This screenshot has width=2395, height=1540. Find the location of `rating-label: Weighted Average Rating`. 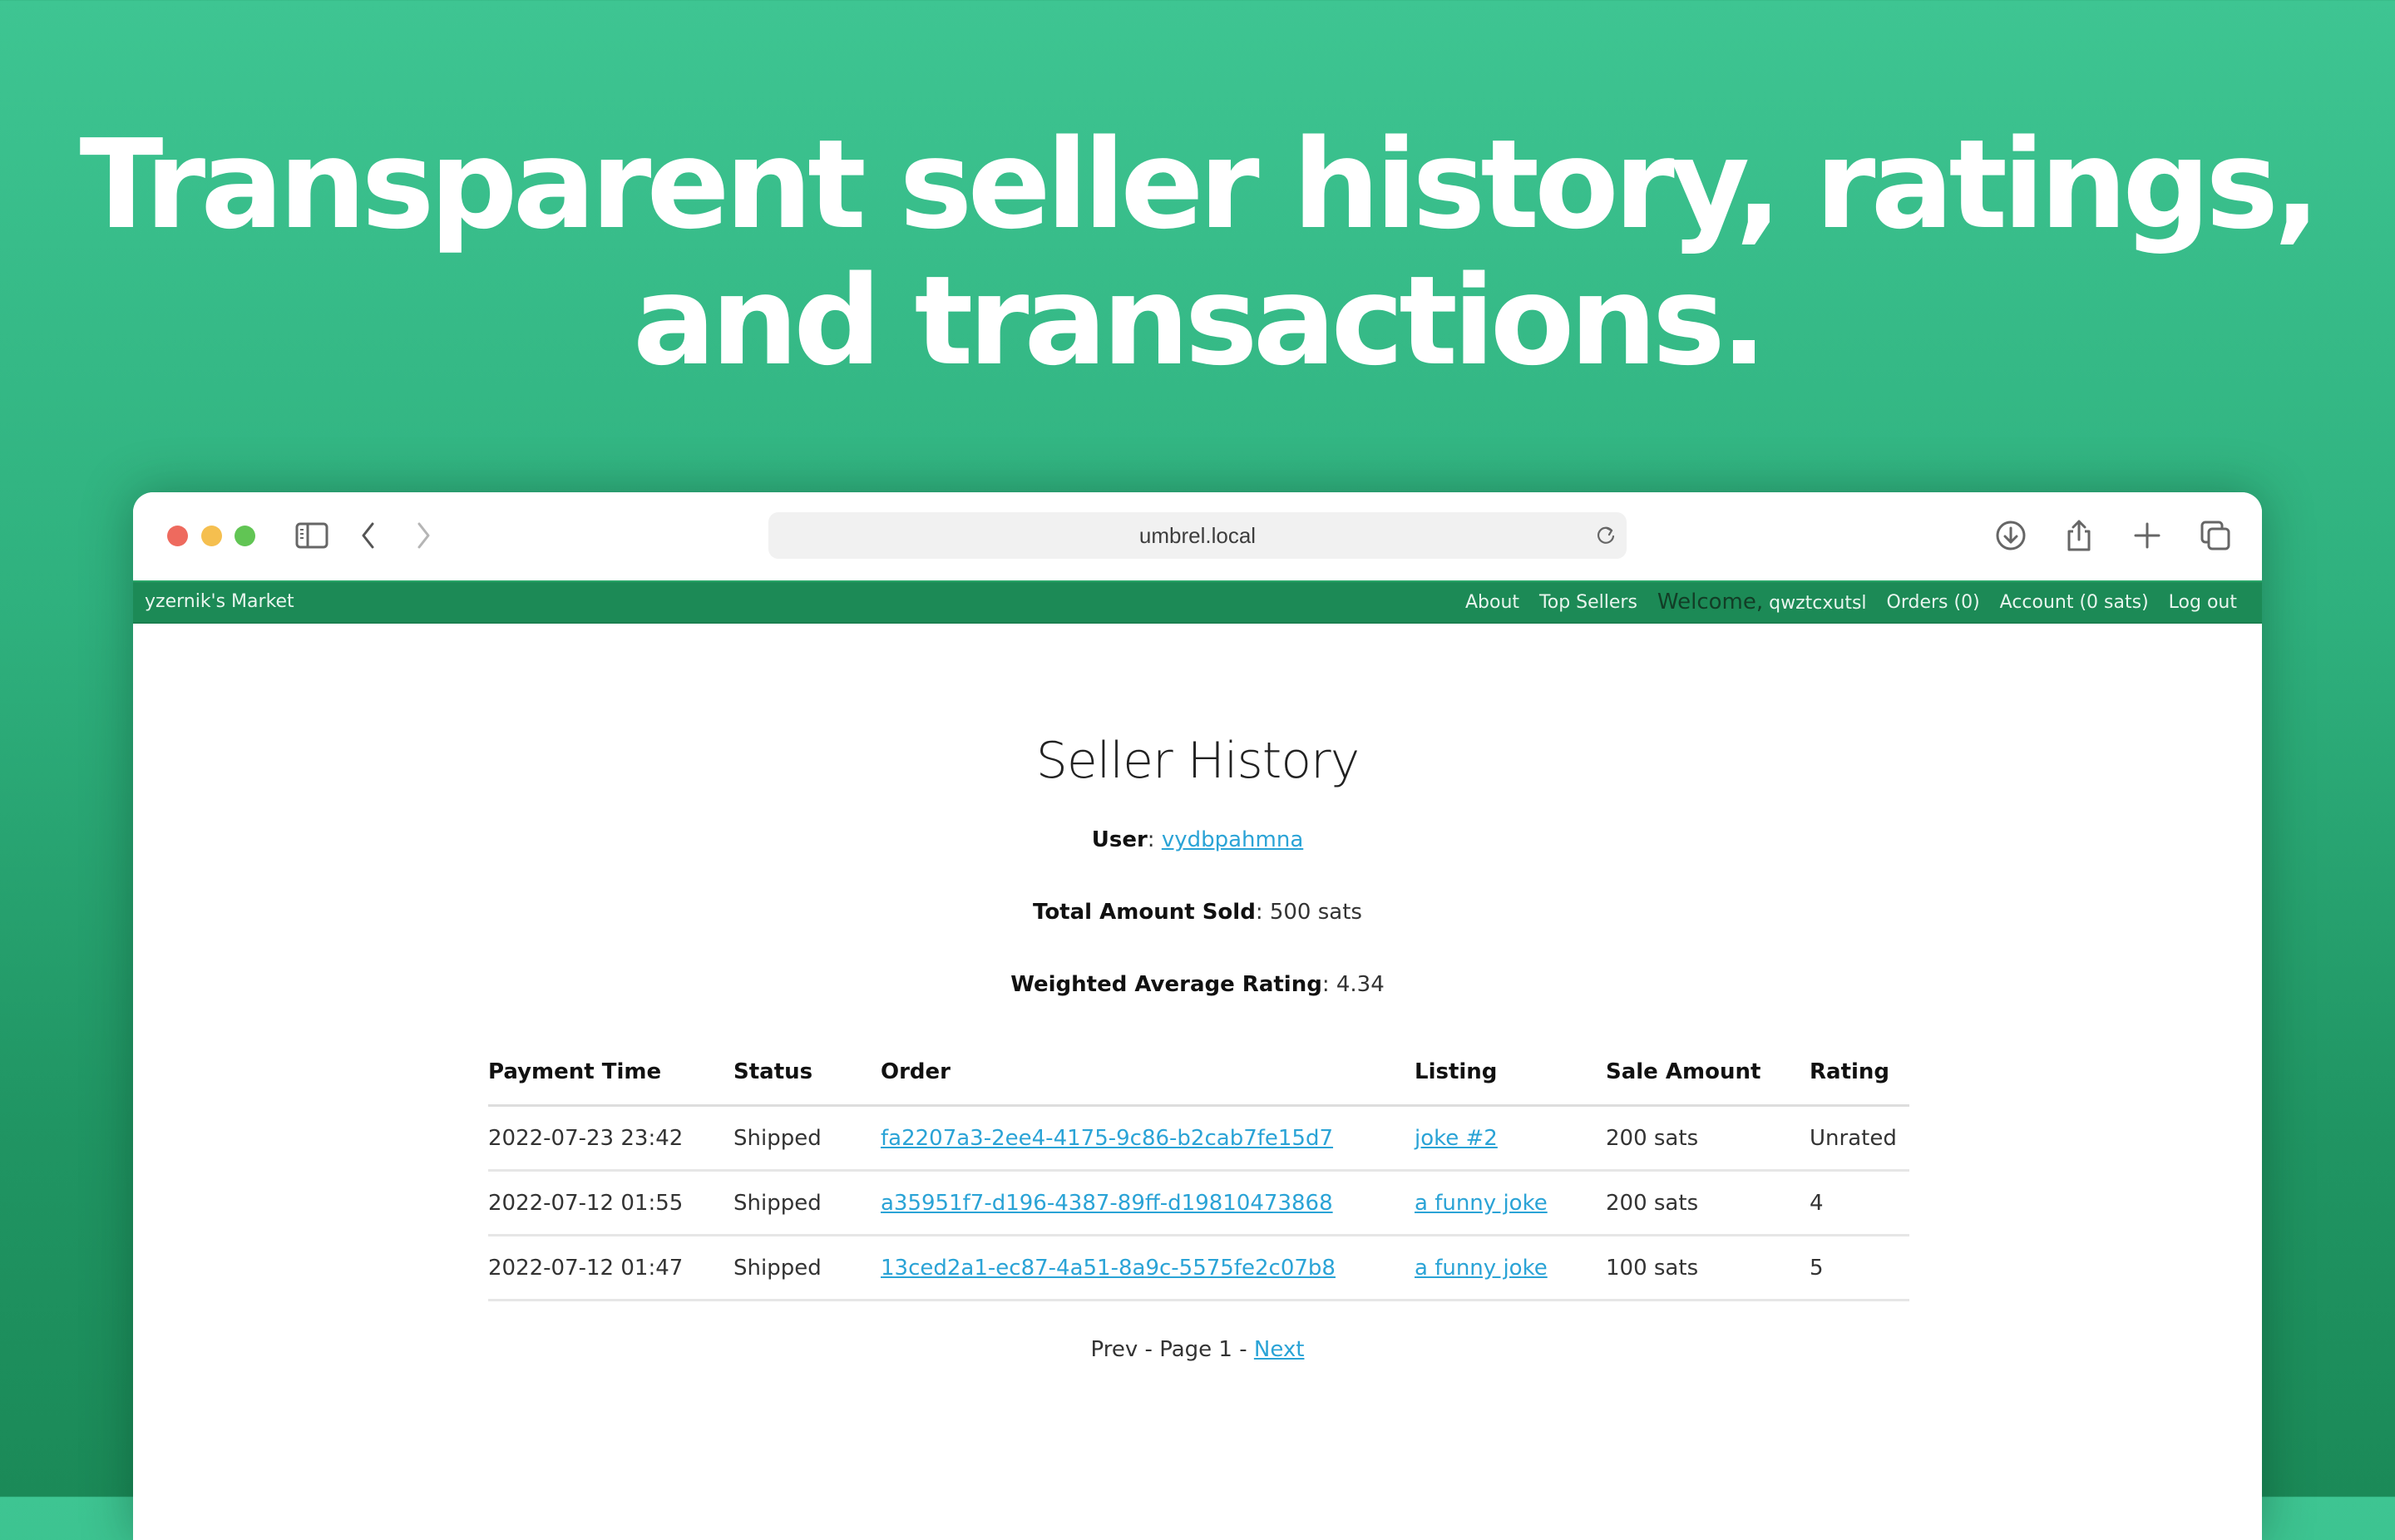

rating-label: Weighted Average Rating is located at coordinates (1166, 985).